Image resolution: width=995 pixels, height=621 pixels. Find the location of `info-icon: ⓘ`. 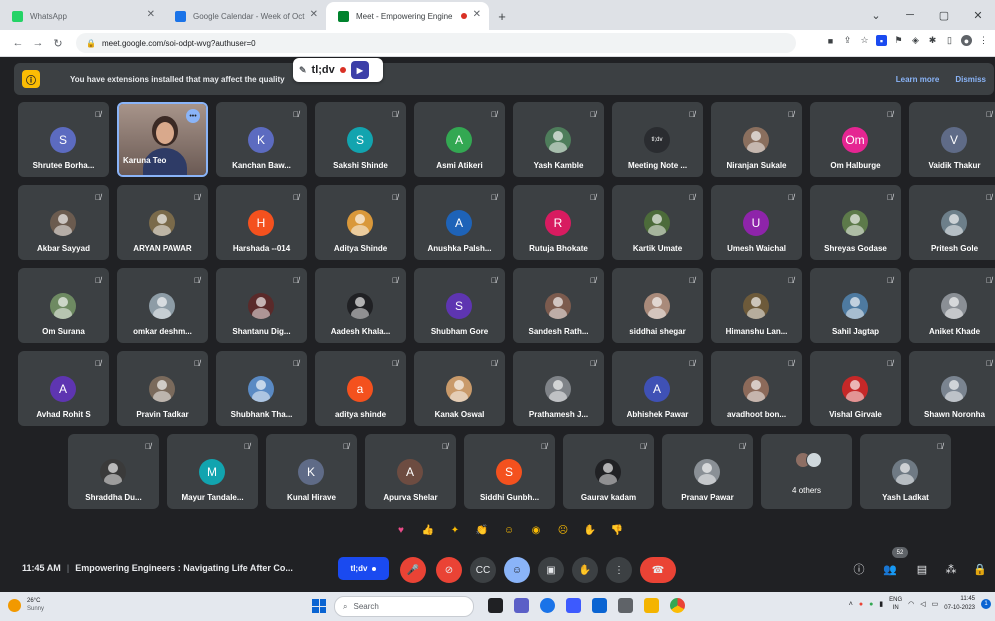

info-icon: ⓘ is located at coordinates (859, 569).